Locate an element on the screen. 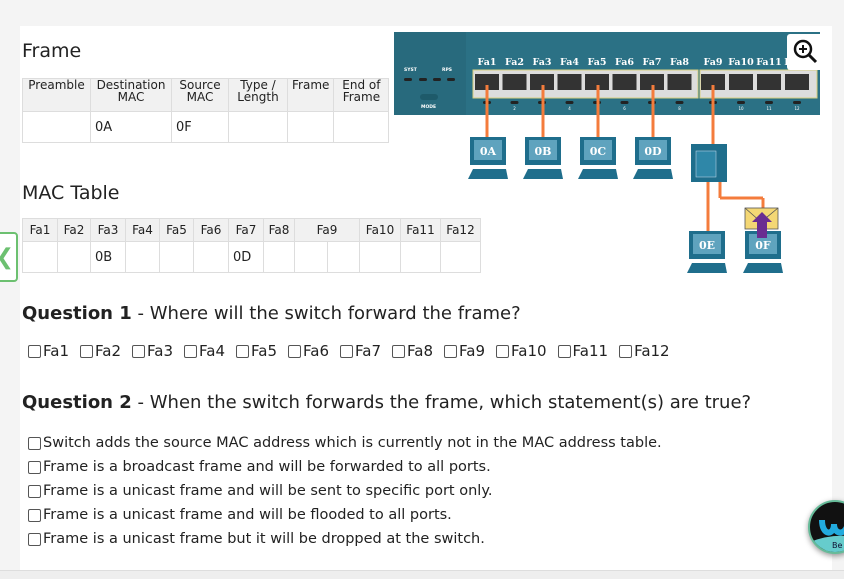 This screenshot has width=844, height=579. mac-header-fa1: Fa1 is located at coordinates (40, 230).